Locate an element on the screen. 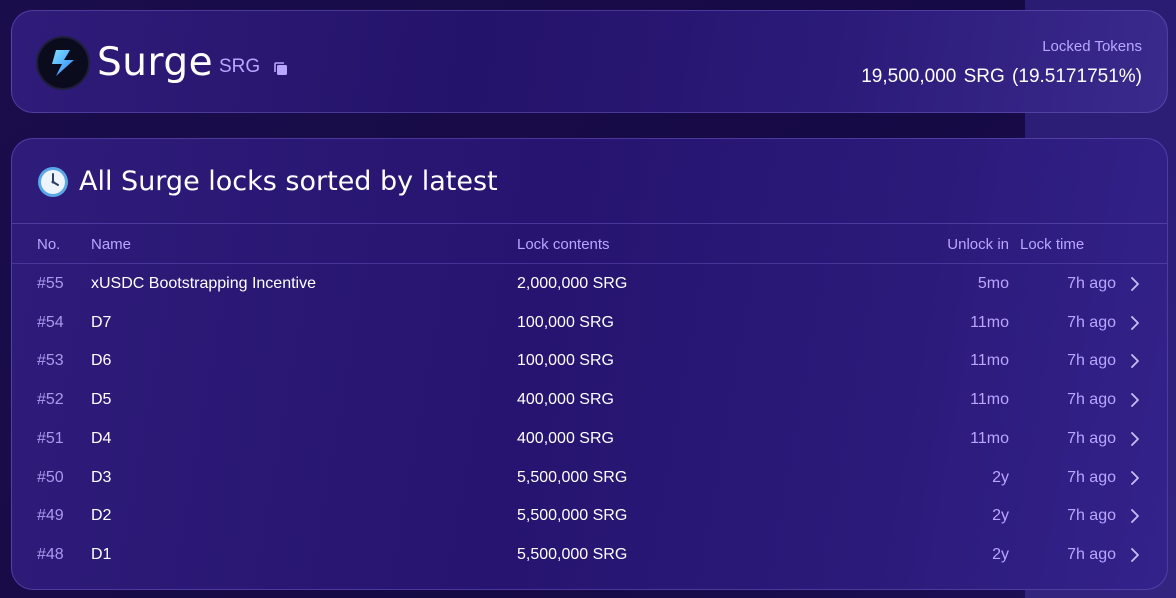 The image size is (1176, 598). table-row: #48 D1 5,500,000 SRG 2y 7h ago is located at coordinates (589, 555).